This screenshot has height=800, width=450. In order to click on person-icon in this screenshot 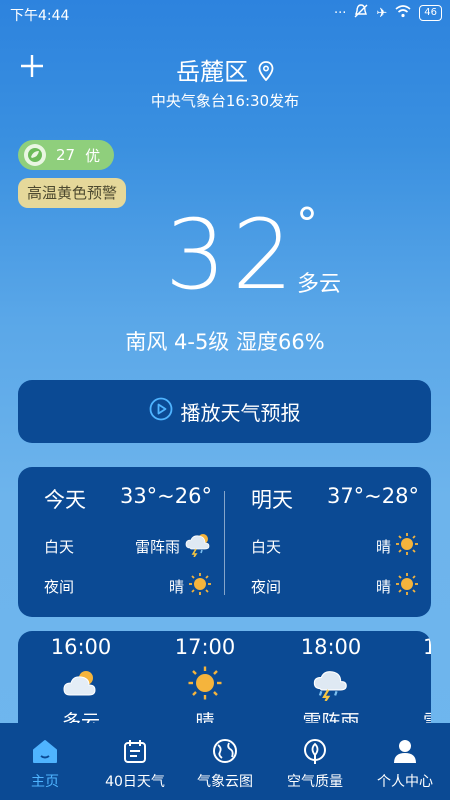, I will do `click(405, 751)`.